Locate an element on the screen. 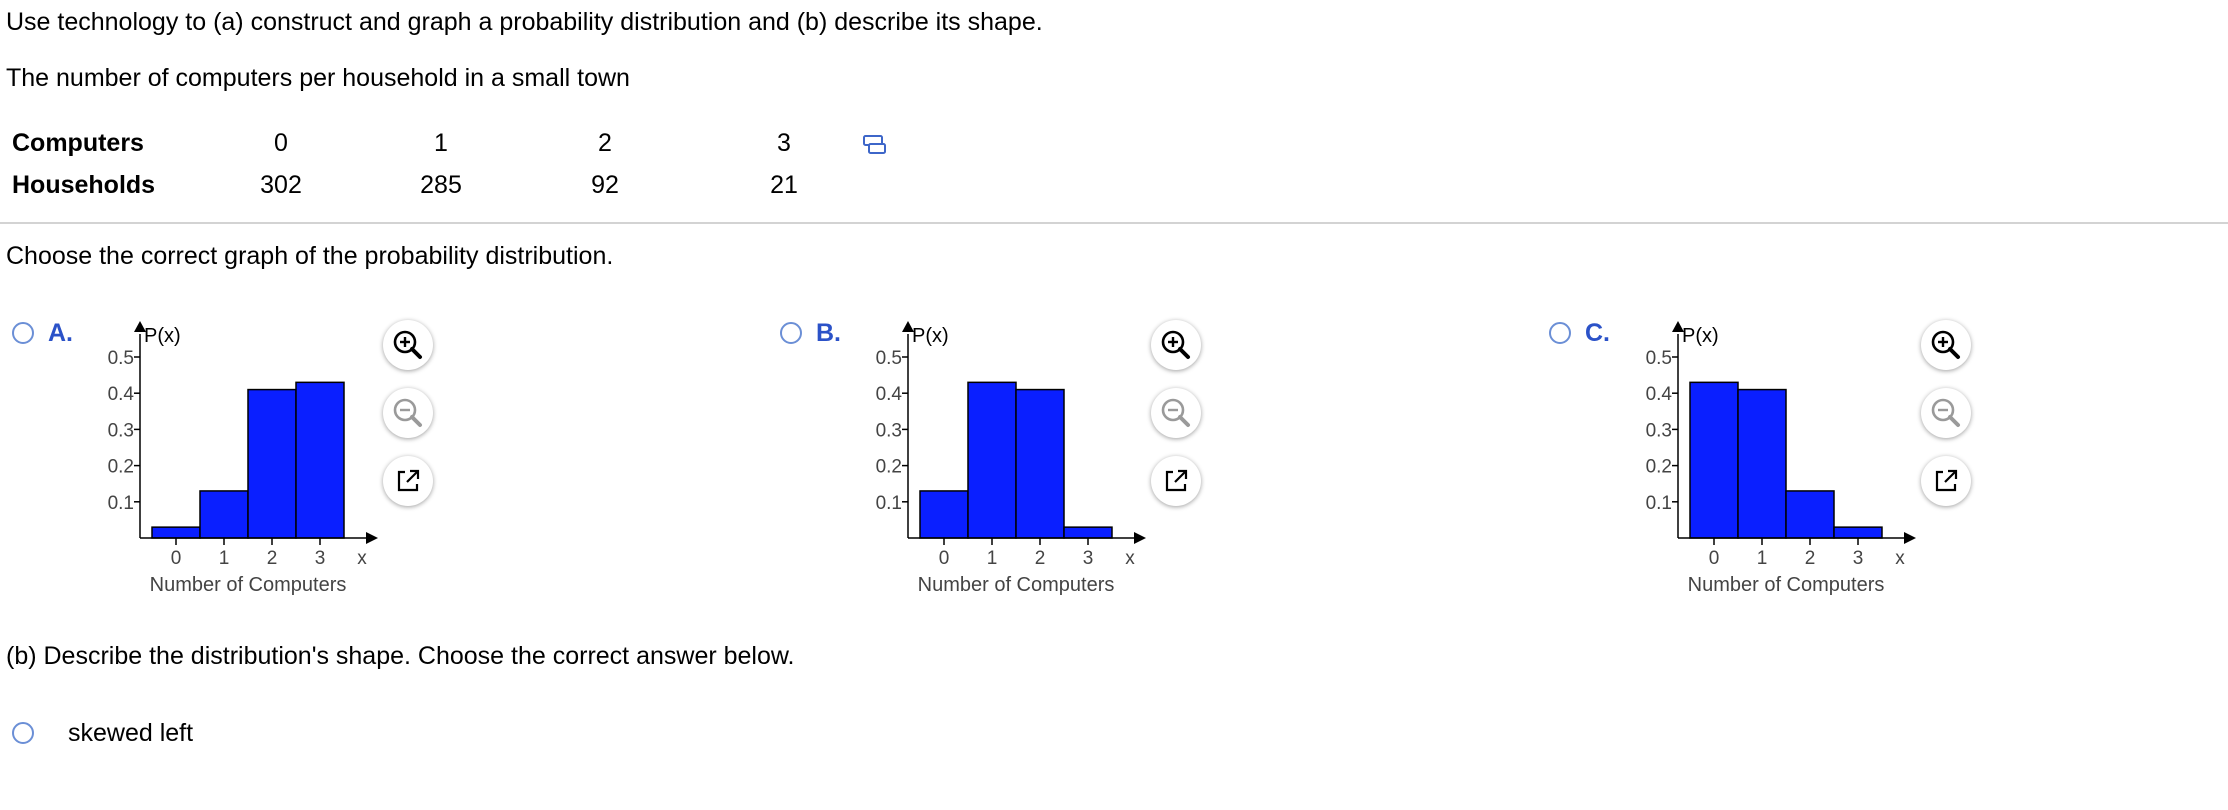 This screenshot has height=810, width=2228. table-cell: 285 is located at coordinates (441, 184).